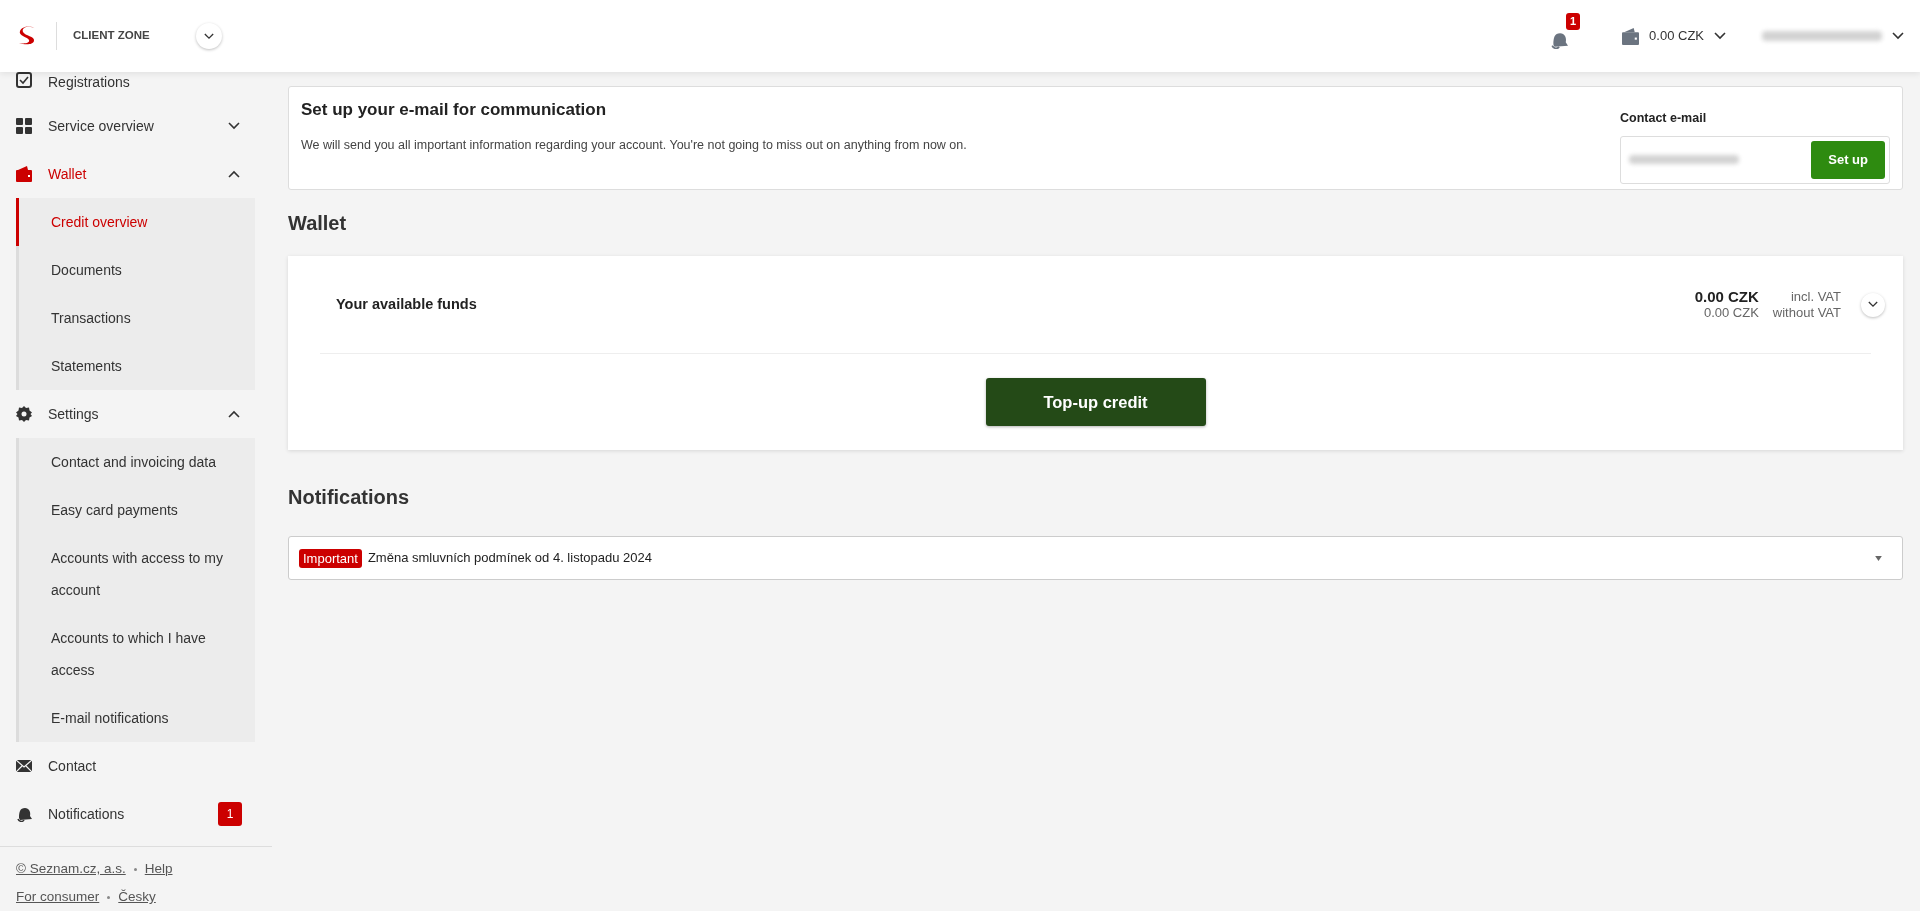 The width and height of the screenshot is (1920, 911). Describe the element at coordinates (136, 174) in the screenshot. I see `sidebar-item: Wallet` at that location.